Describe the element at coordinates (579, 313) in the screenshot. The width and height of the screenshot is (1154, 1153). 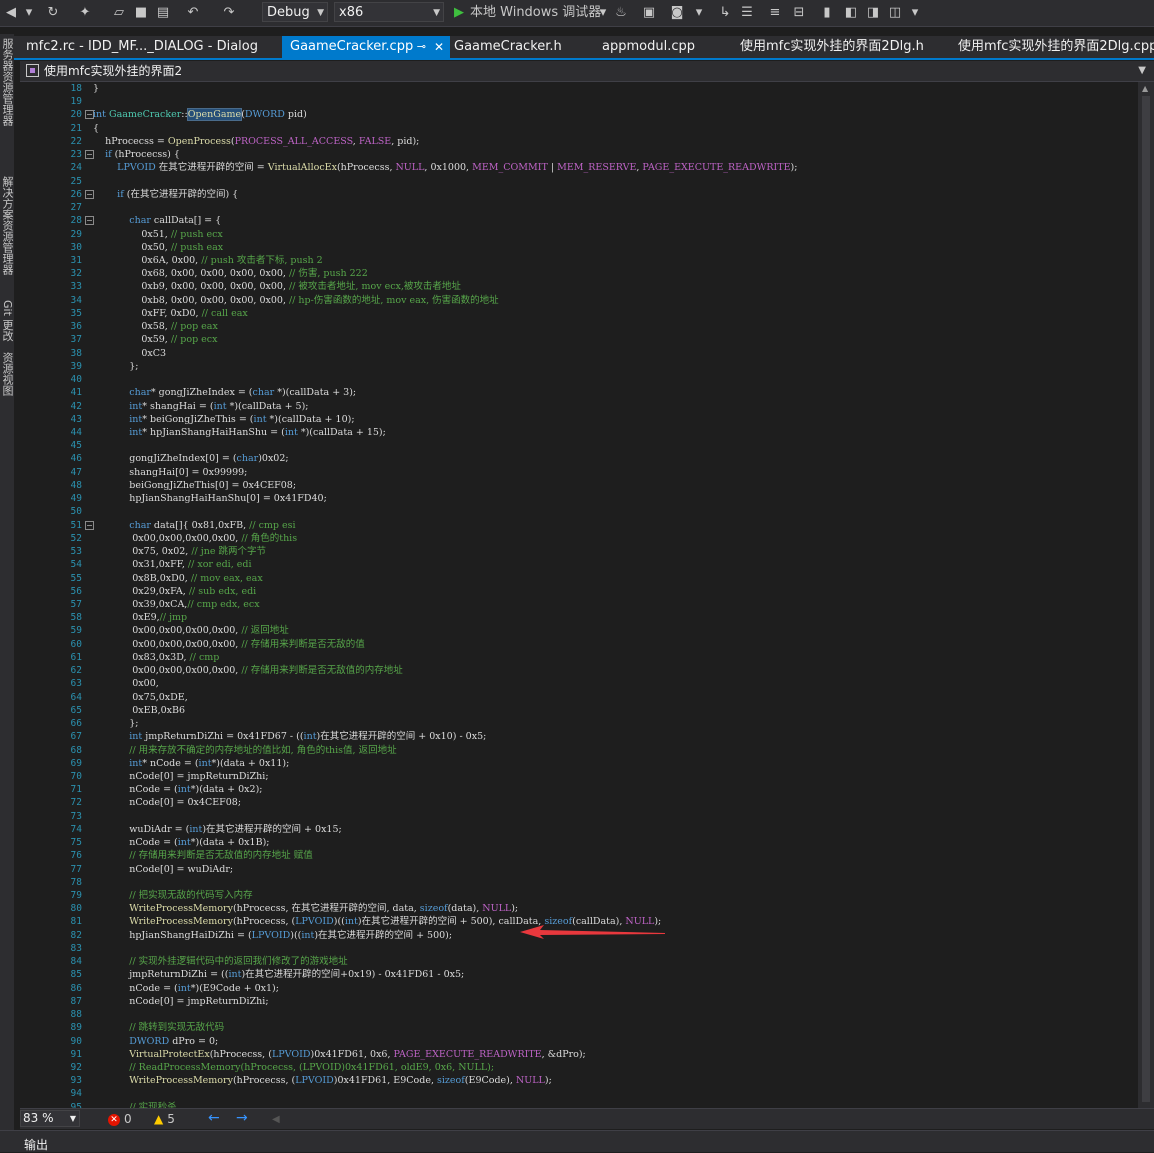
I see `code-line: 35 0xFF, 0xD0, // call eax` at that location.